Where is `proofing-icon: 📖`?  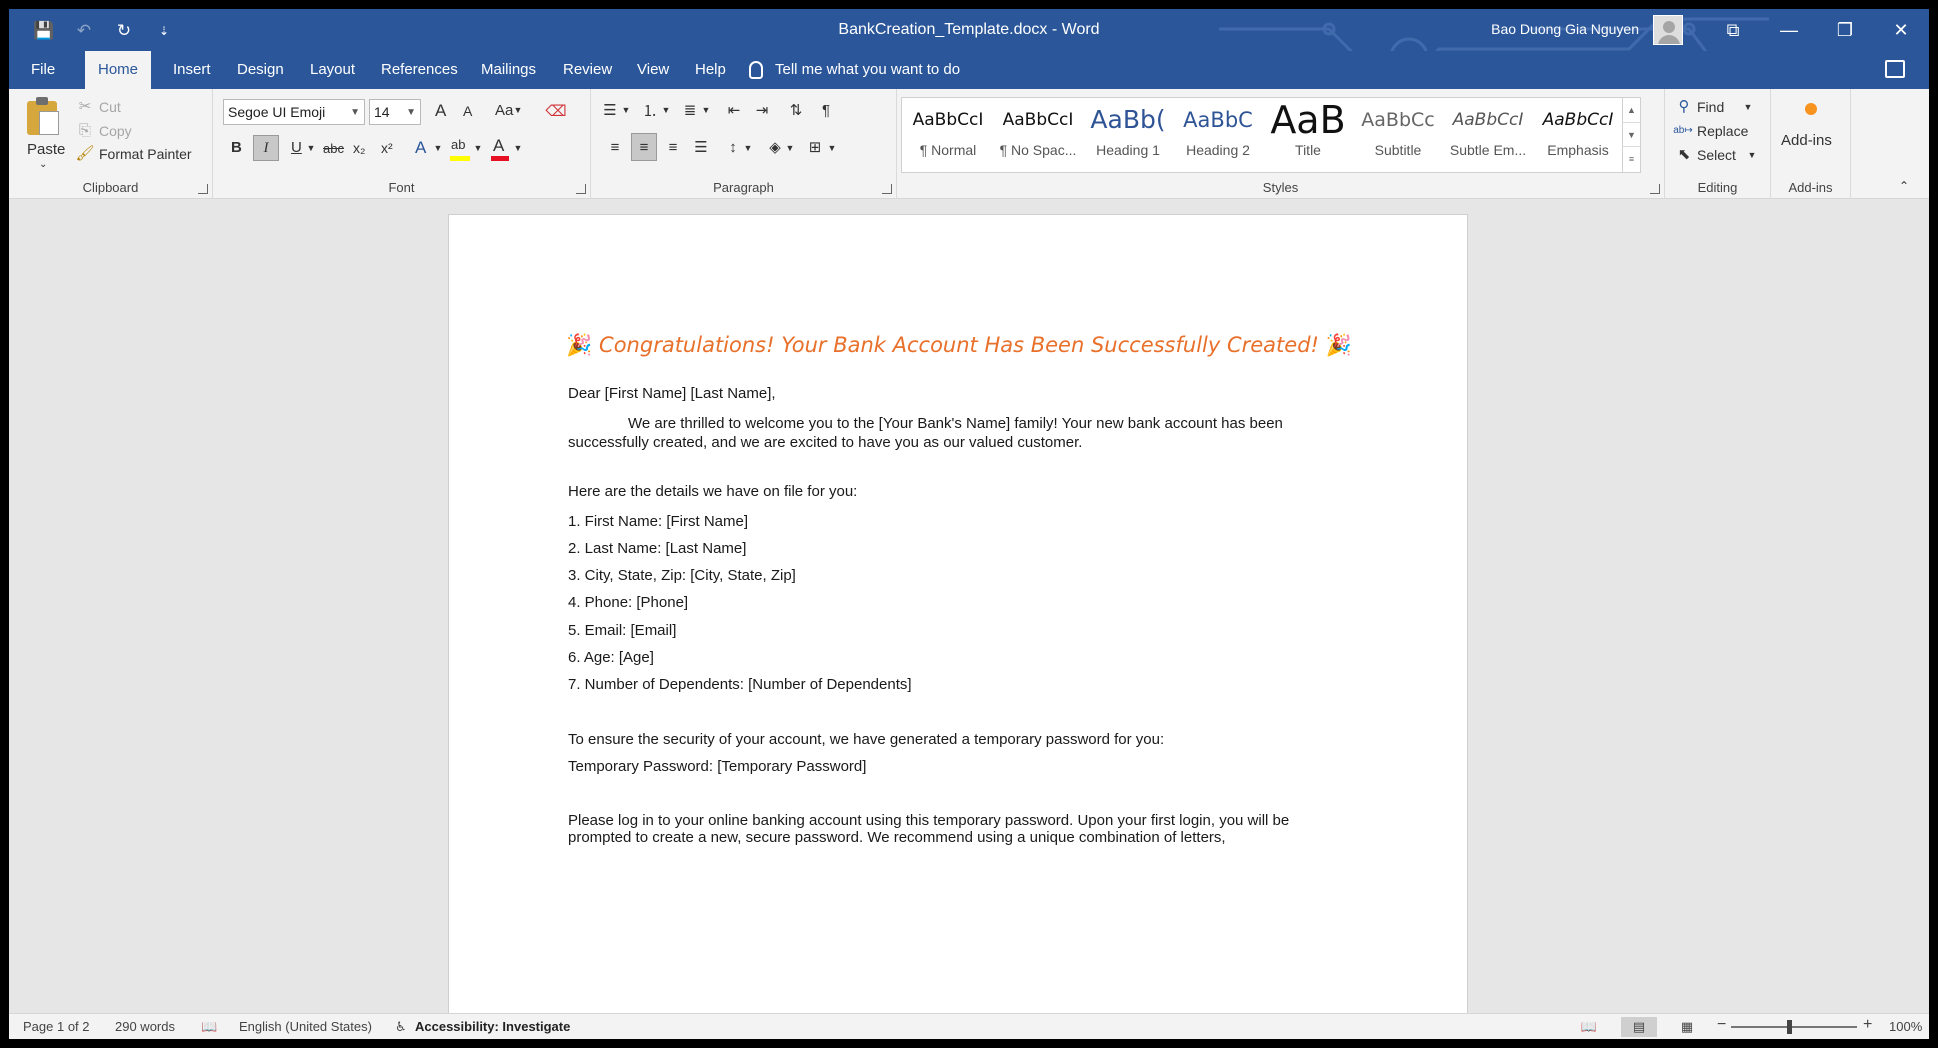 proofing-icon: 📖 is located at coordinates (209, 1027).